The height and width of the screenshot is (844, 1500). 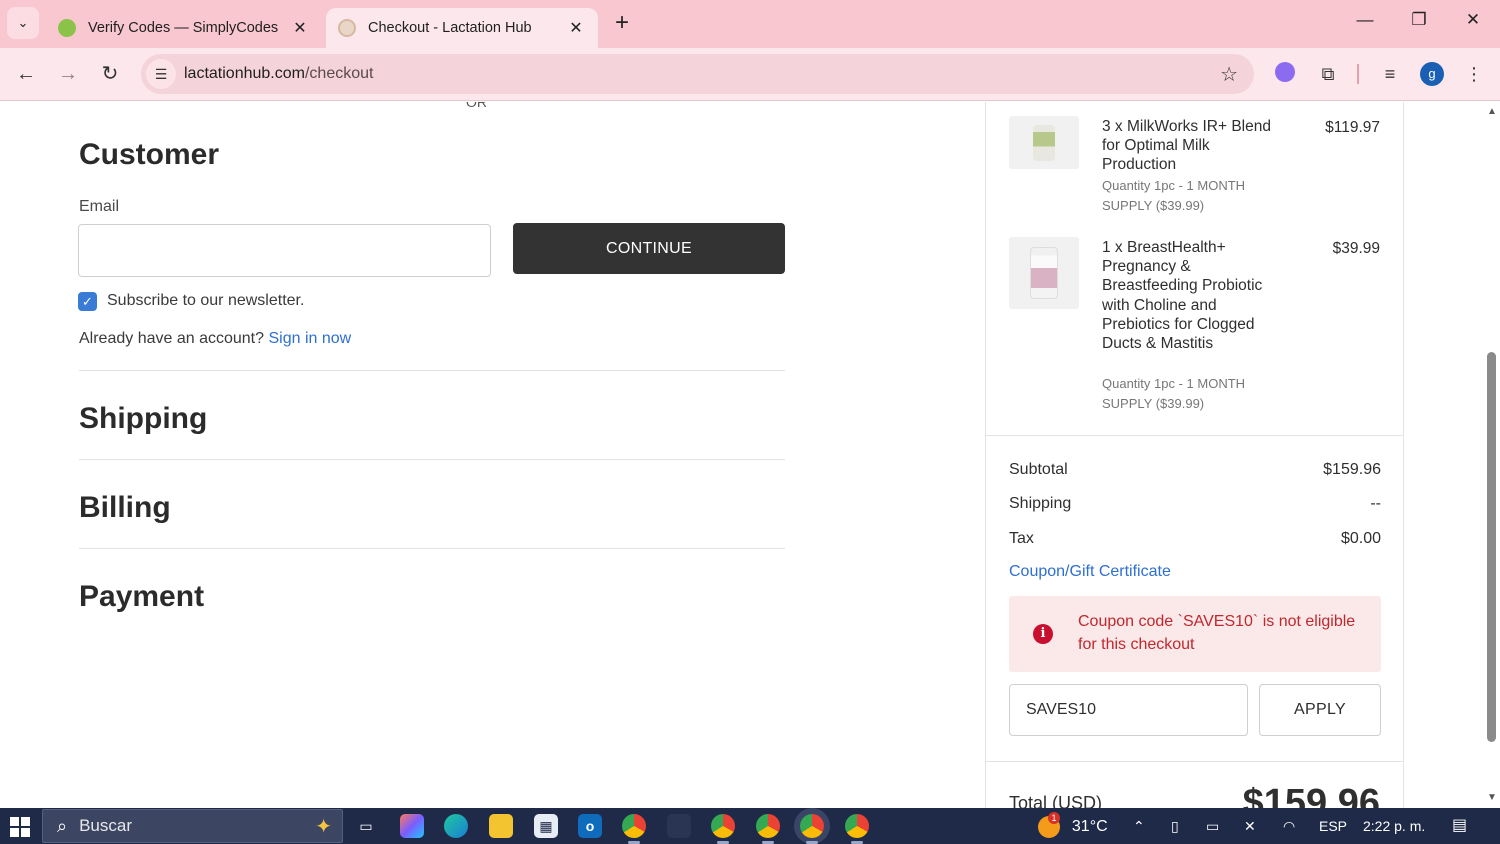 I want to click on notifications-icon: ▤, so click(x=1459, y=826).